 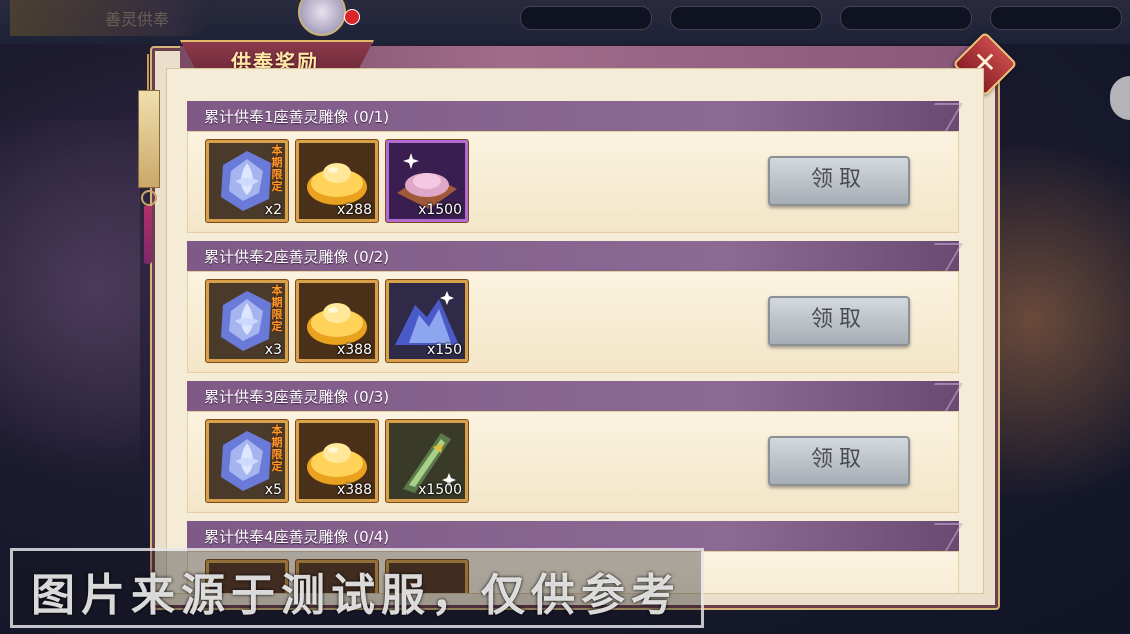 I want to click on avatar, so click(x=322, y=18).